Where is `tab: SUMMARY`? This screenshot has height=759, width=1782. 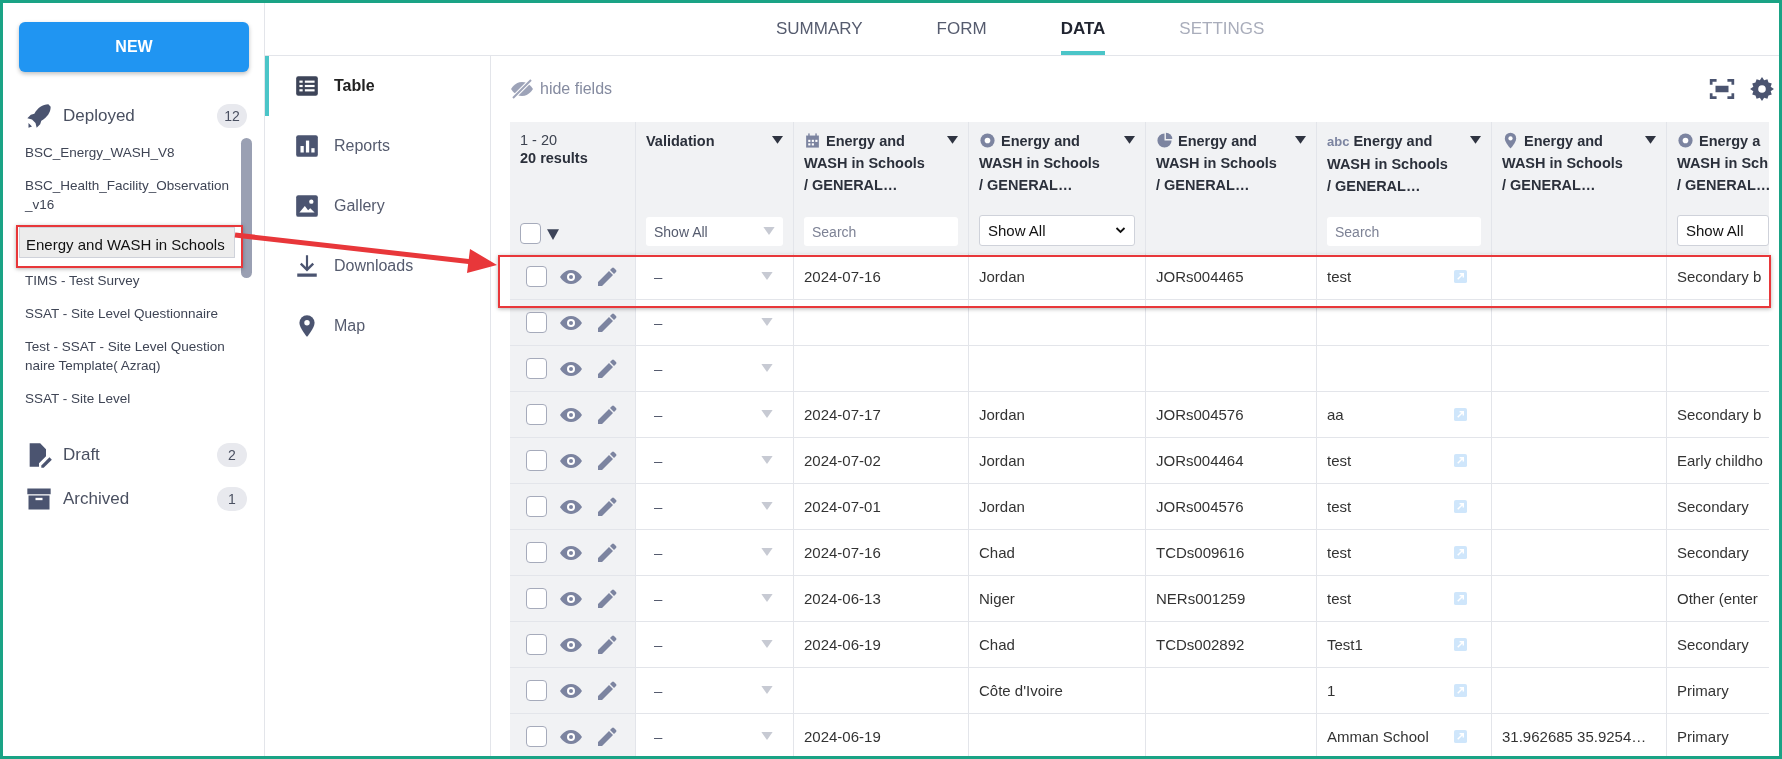 tab: SUMMARY is located at coordinates (819, 29).